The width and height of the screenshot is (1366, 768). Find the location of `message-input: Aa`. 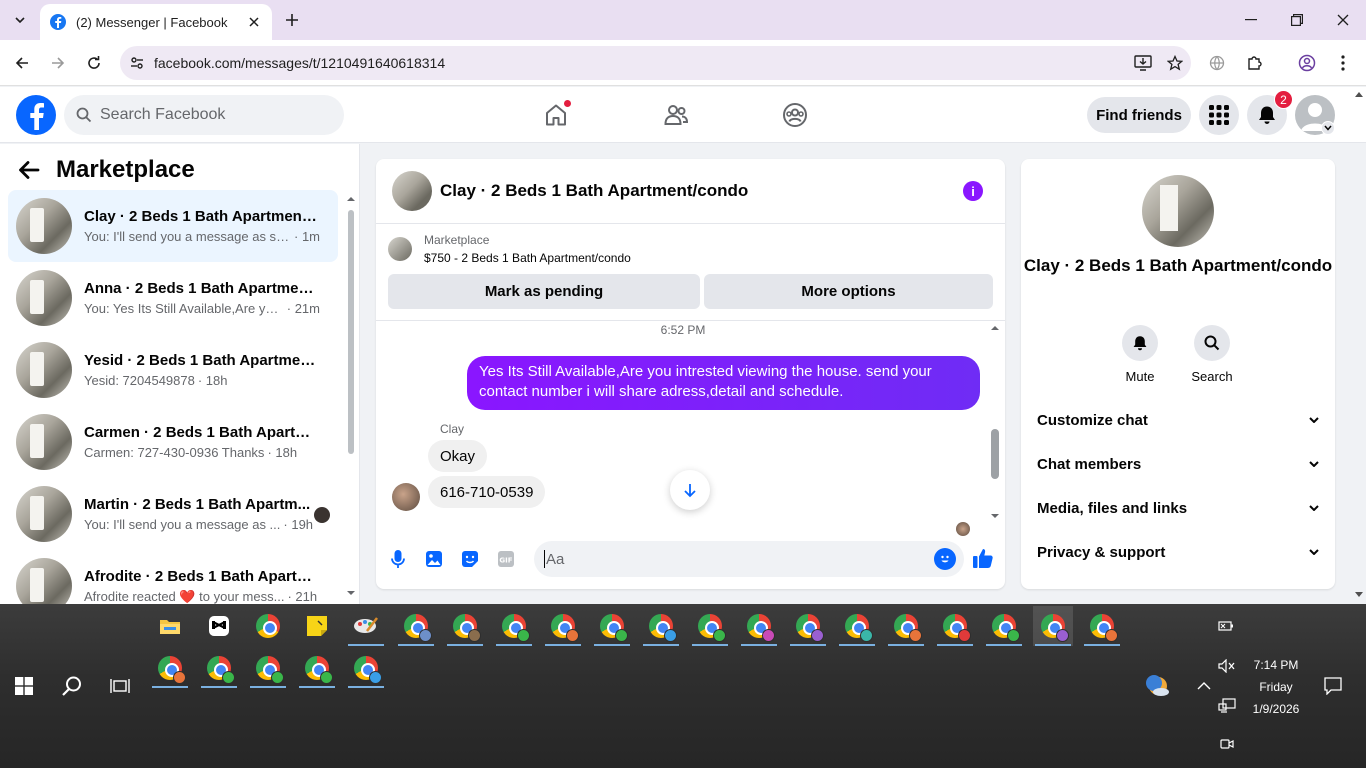

message-input: Aa is located at coordinates (749, 559).